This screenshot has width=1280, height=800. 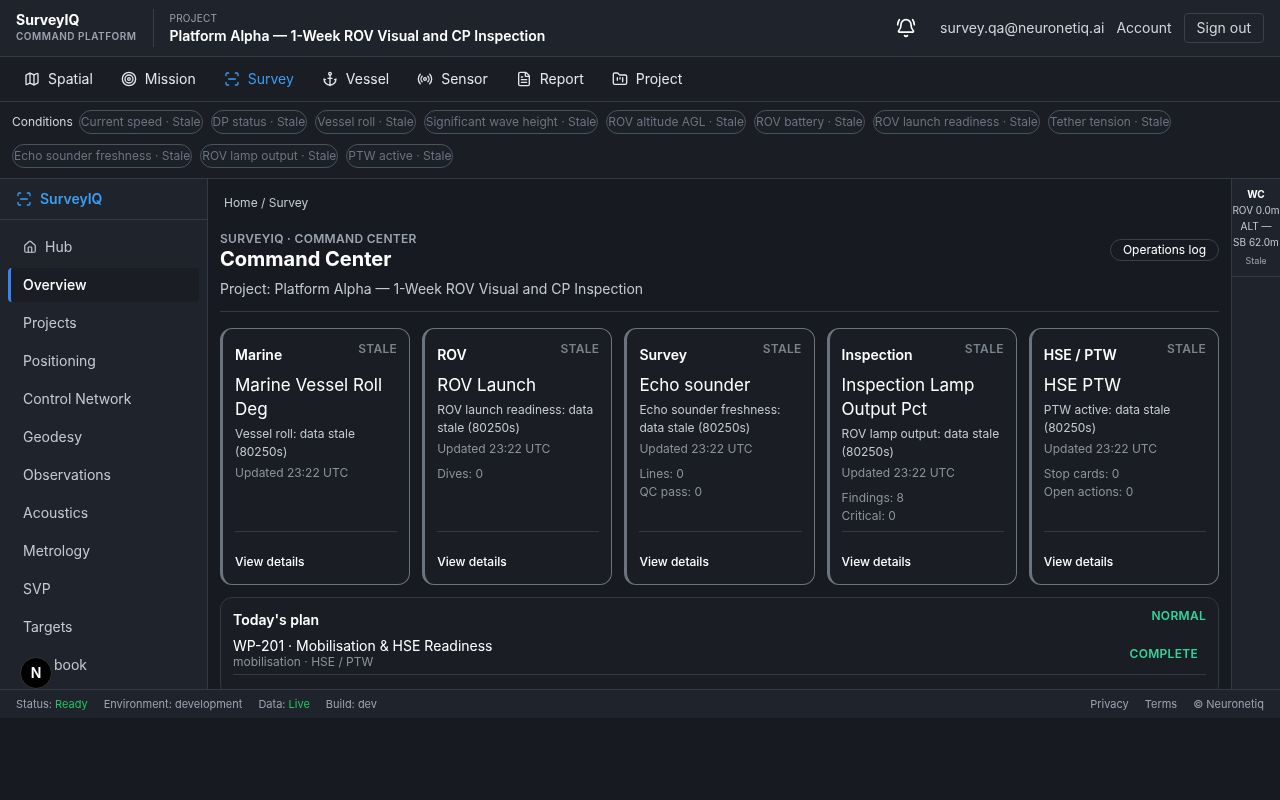 I want to click on plan-item-status: COMPLETE, so click(x=1163, y=654).